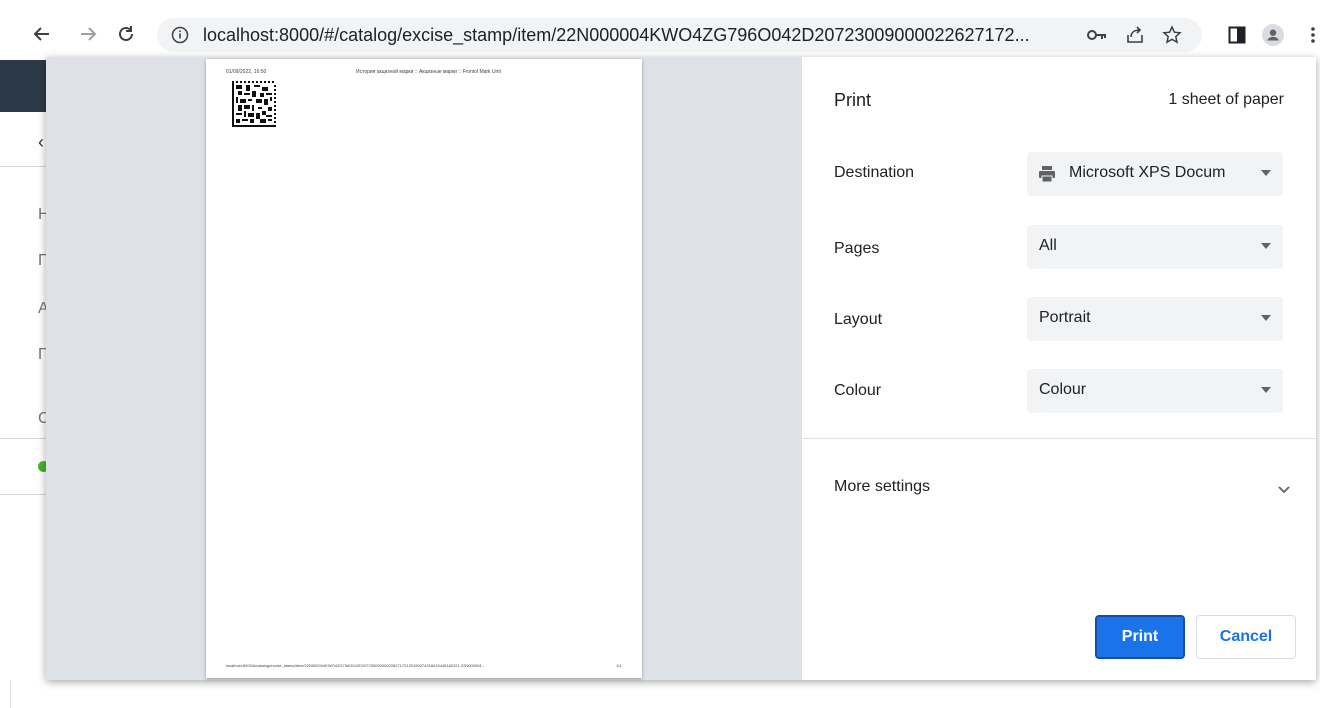 This screenshot has height=708, width=1320. Describe the element at coordinates (858, 390) in the screenshot. I see `colour-label: Colour` at that location.